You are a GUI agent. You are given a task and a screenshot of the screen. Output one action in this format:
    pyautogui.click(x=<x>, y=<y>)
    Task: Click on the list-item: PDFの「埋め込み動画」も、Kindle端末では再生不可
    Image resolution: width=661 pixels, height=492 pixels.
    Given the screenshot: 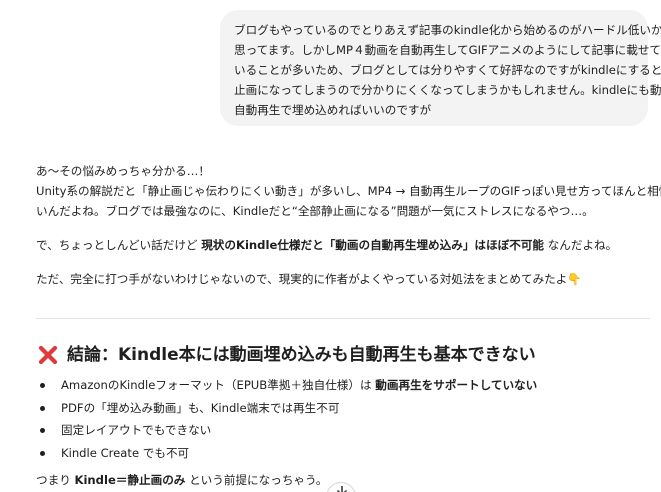 What is the action you would take?
    pyautogui.click(x=286, y=408)
    